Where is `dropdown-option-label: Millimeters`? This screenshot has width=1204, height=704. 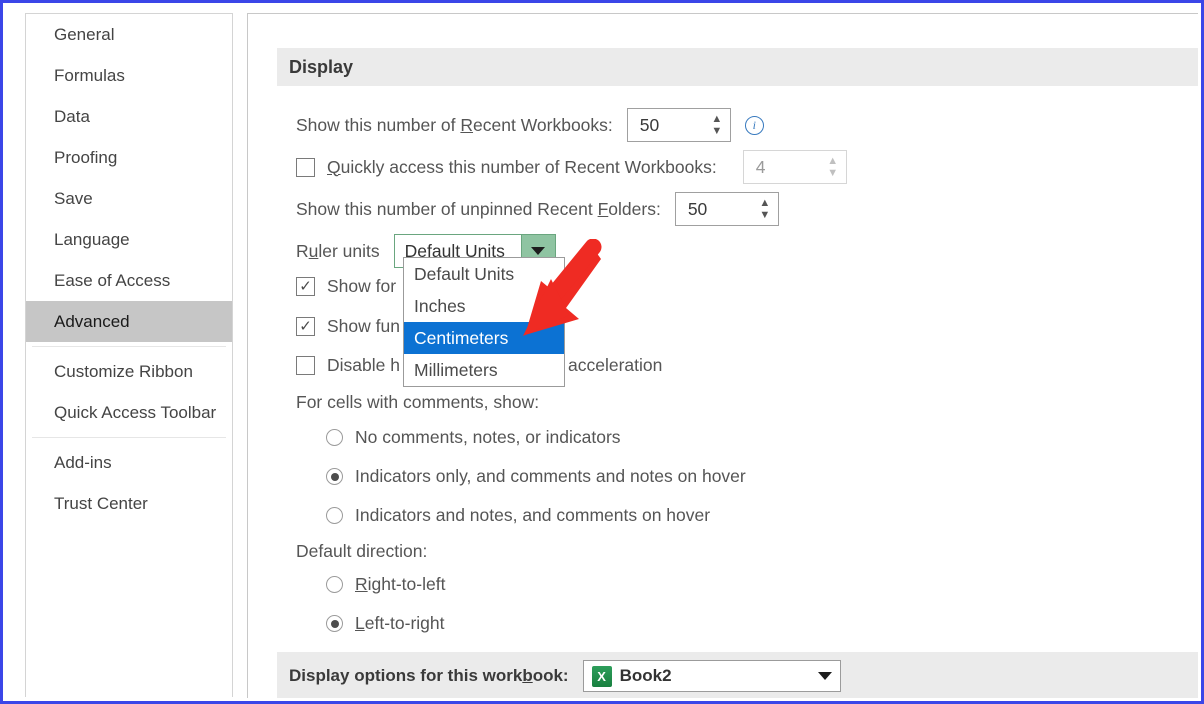 dropdown-option-label: Millimeters is located at coordinates (456, 369).